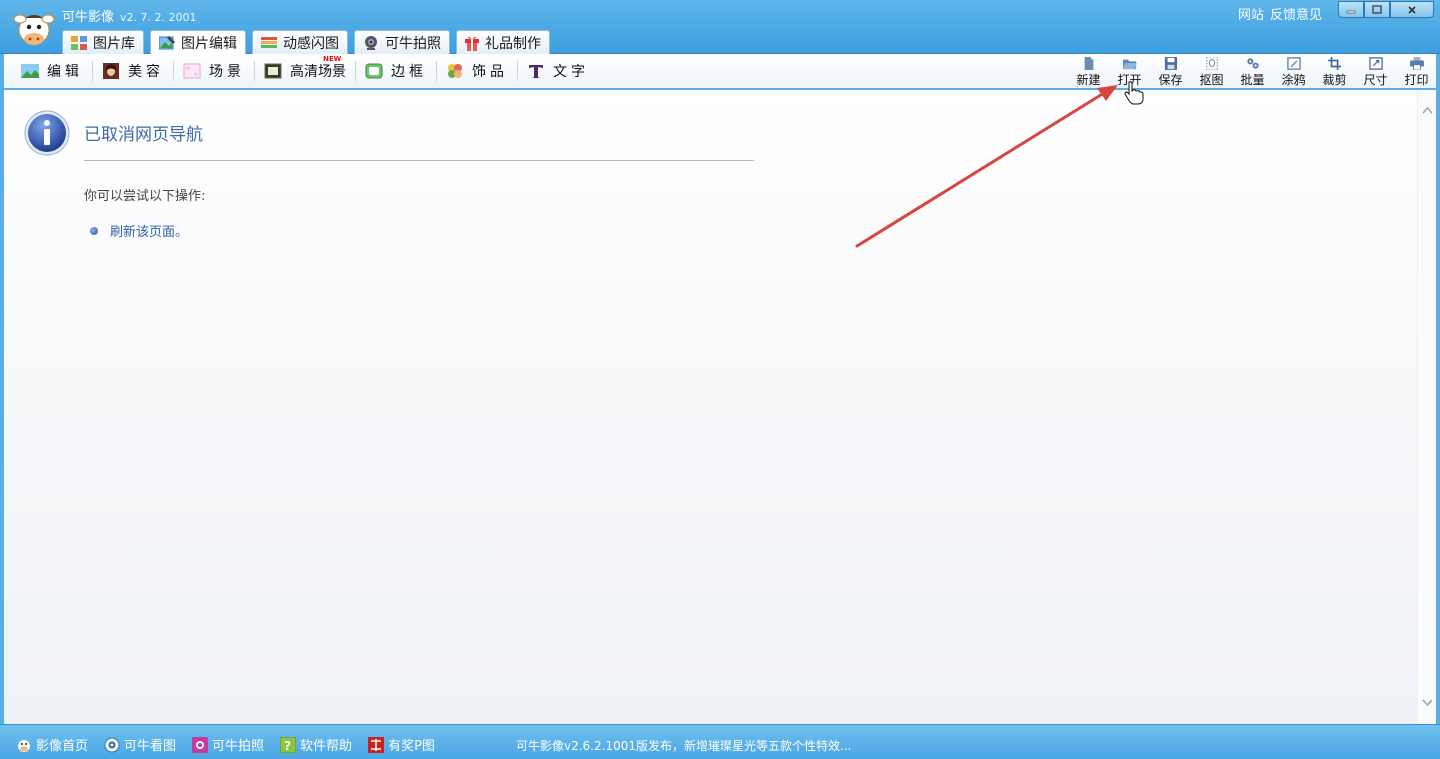  I want to click on subtab-text: 文字, so click(557, 71).